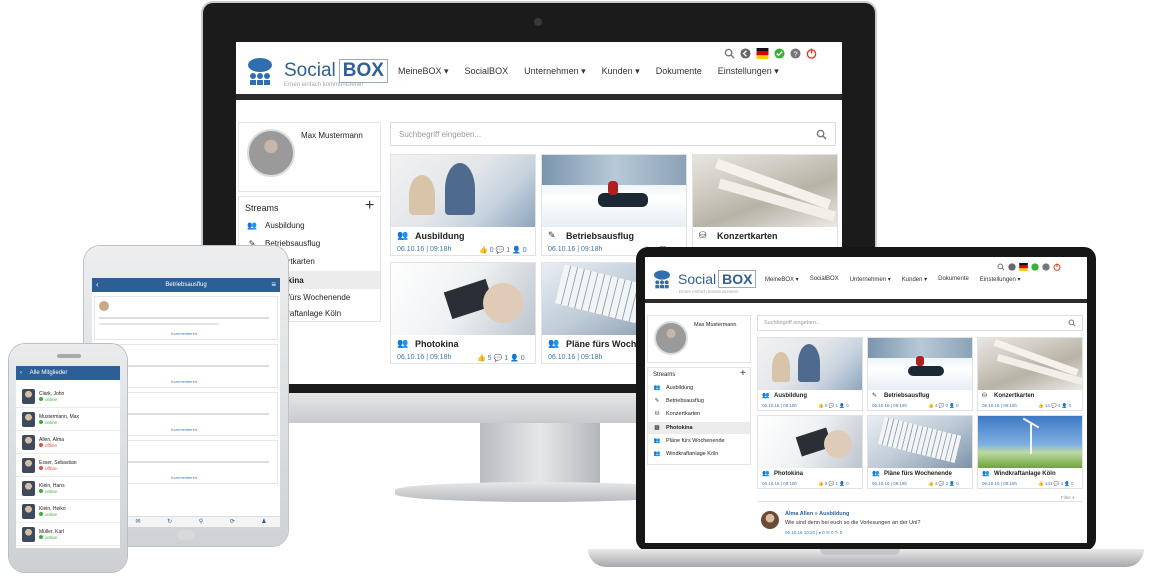  Describe the element at coordinates (503, 303) in the screenshot. I see `hand-shape` at that location.